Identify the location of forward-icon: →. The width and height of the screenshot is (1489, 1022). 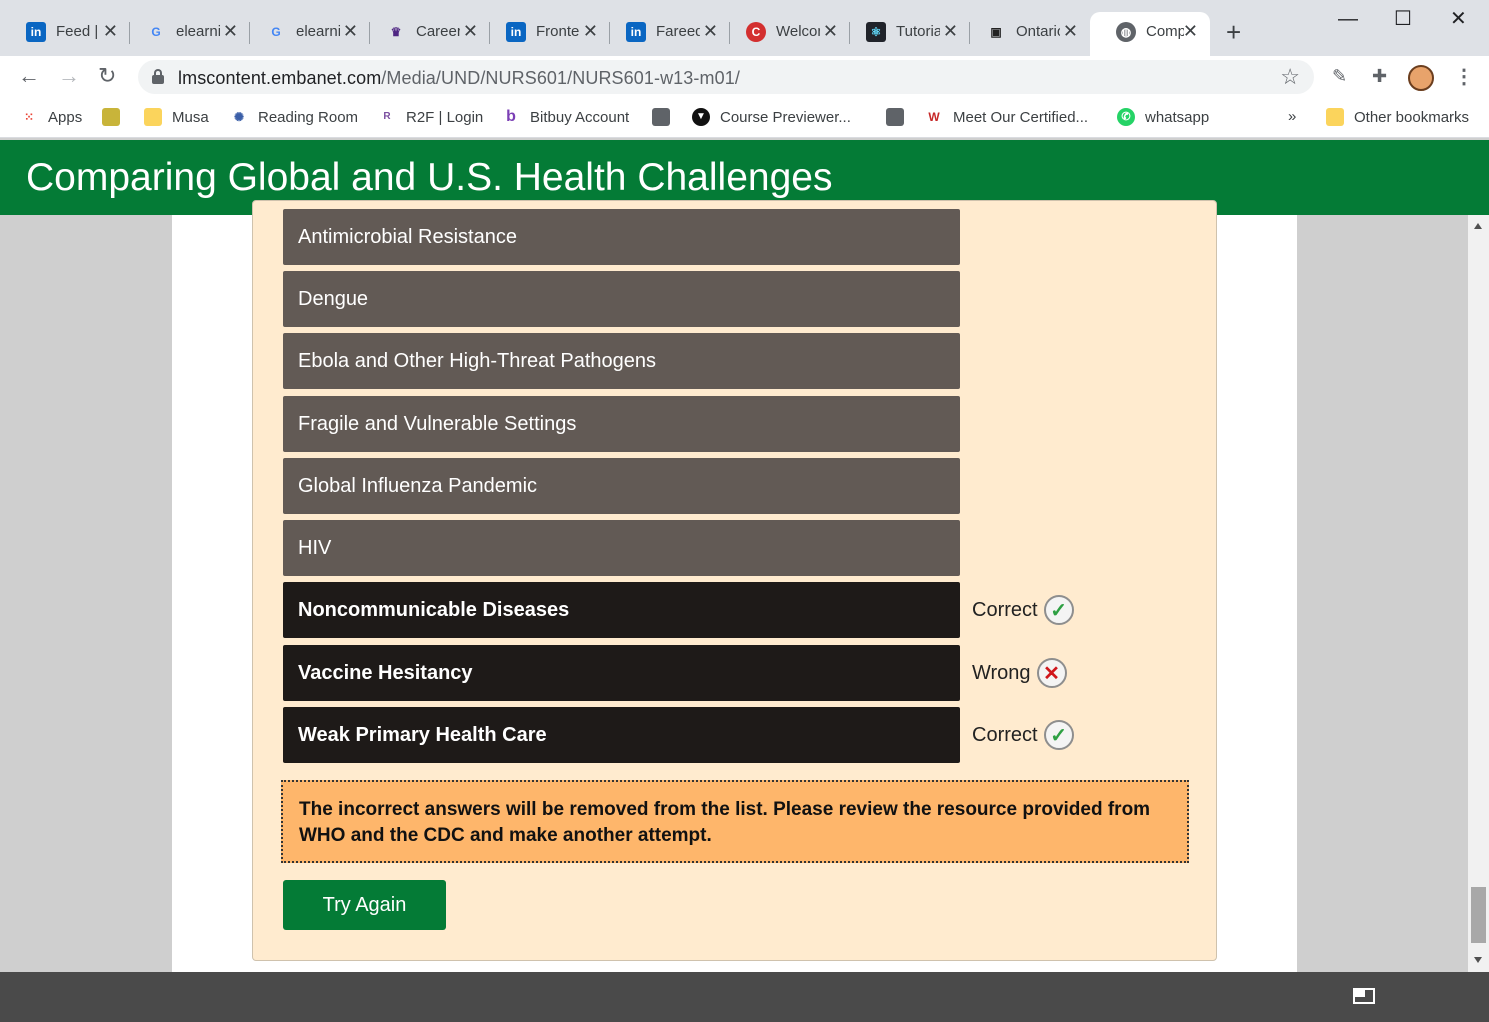
(69, 76).